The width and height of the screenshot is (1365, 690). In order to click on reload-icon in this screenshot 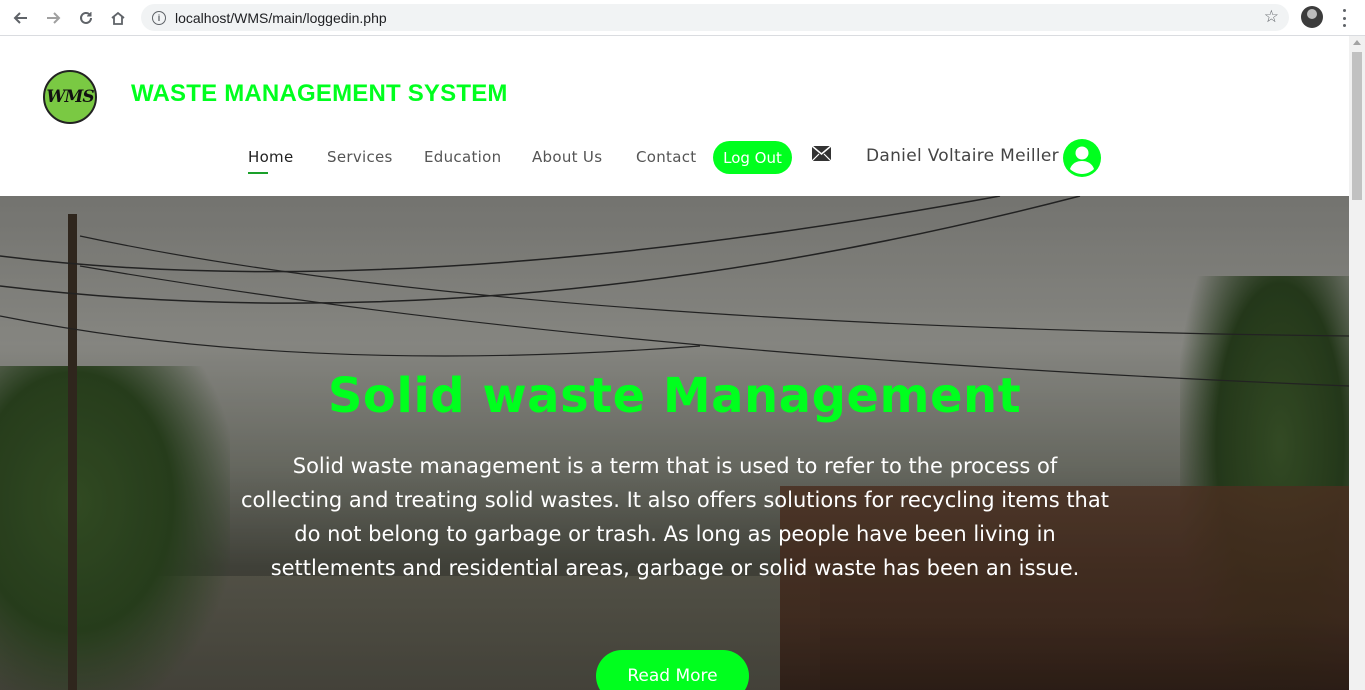, I will do `click(86, 18)`.